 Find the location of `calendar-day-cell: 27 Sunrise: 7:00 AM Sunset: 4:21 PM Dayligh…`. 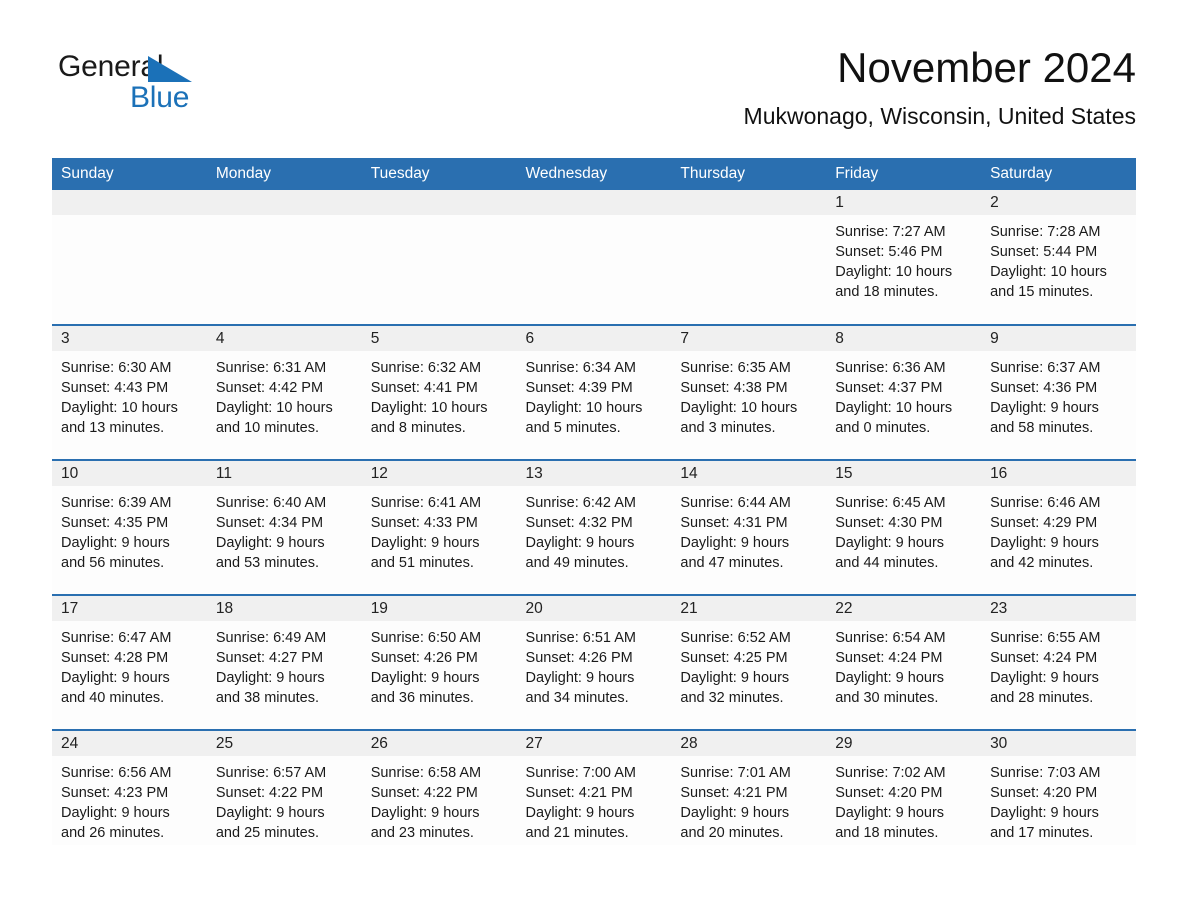

calendar-day-cell: 27 Sunrise: 7:00 AM Sunset: 4:21 PM Dayligh… is located at coordinates (594, 787).